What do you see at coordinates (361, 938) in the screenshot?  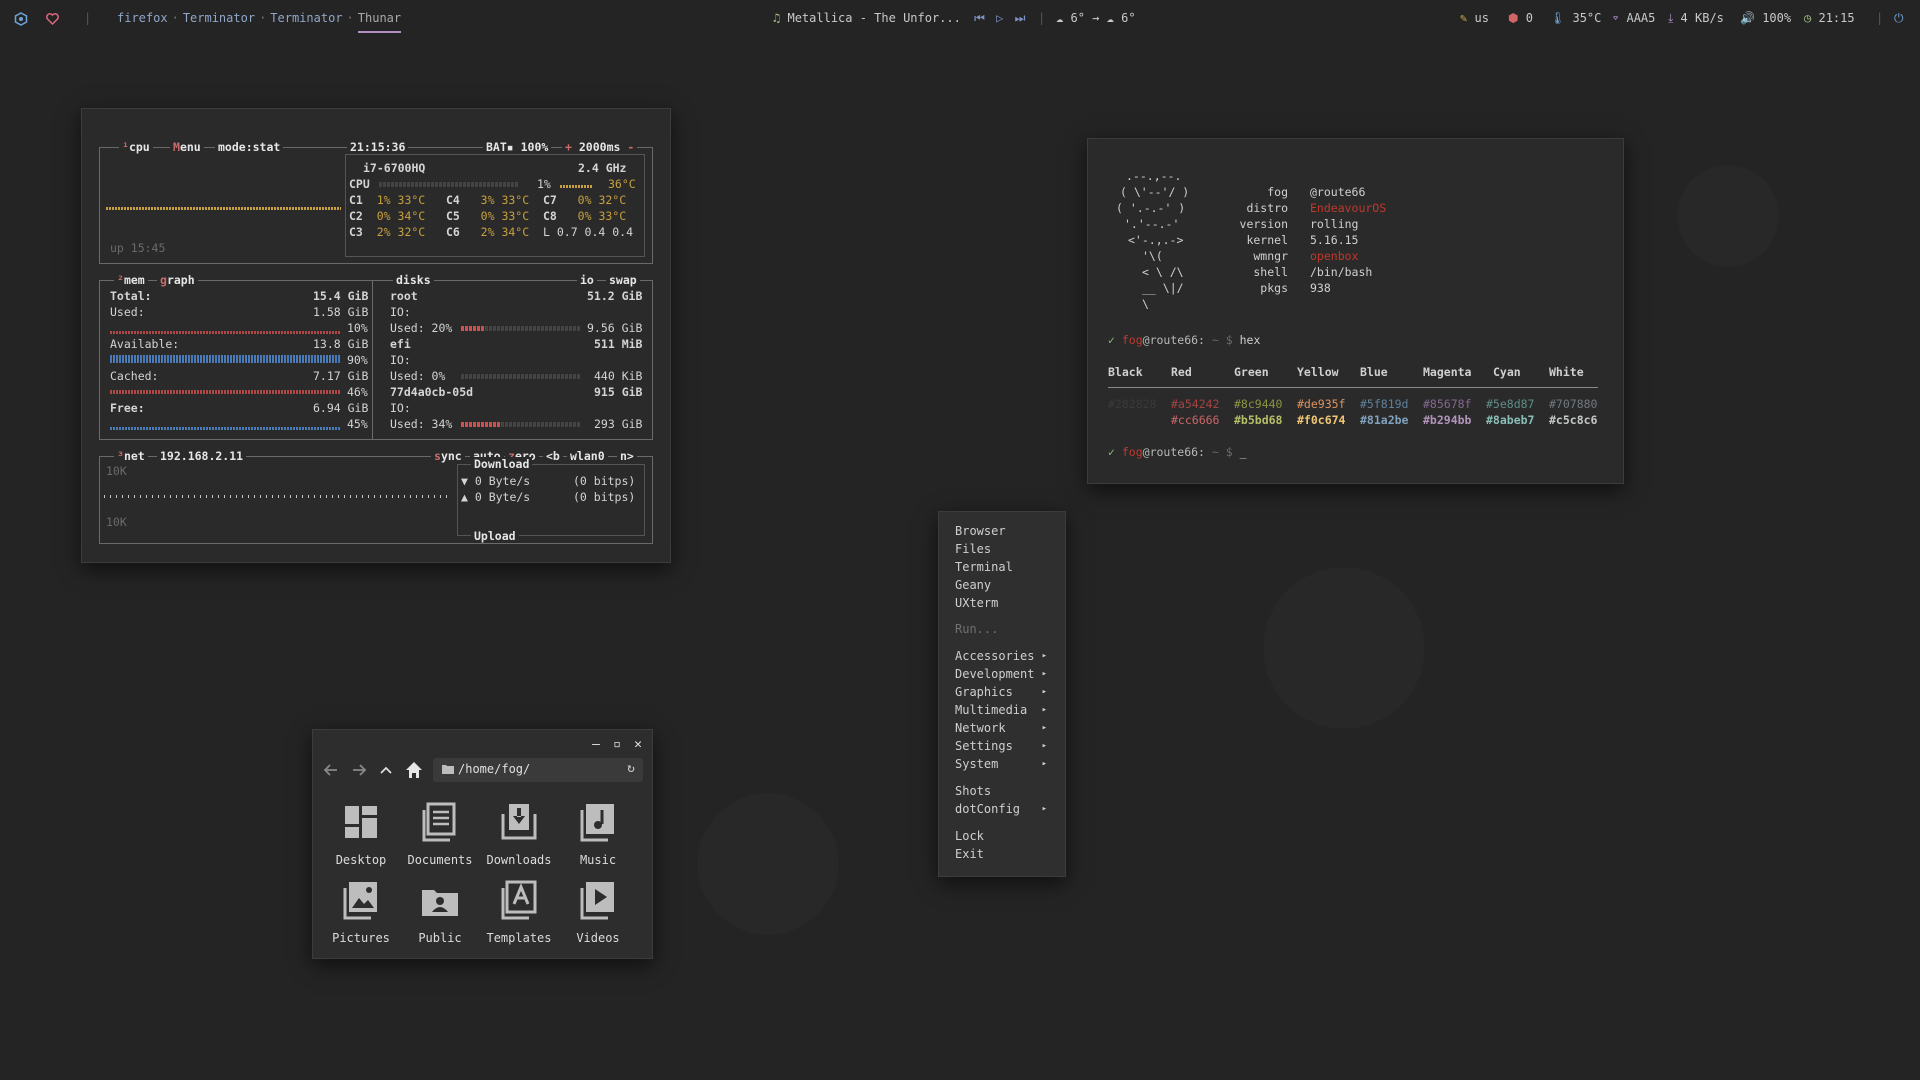 I see `folder-label: Pictures` at bounding box center [361, 938].